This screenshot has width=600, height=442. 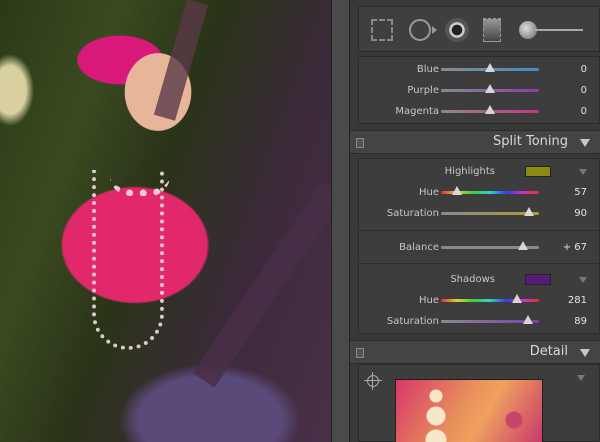 What do you see at coordinates (492, 30) in the screenshot?
I see `graduated-filter-icon` at bounding box center [492, 30].